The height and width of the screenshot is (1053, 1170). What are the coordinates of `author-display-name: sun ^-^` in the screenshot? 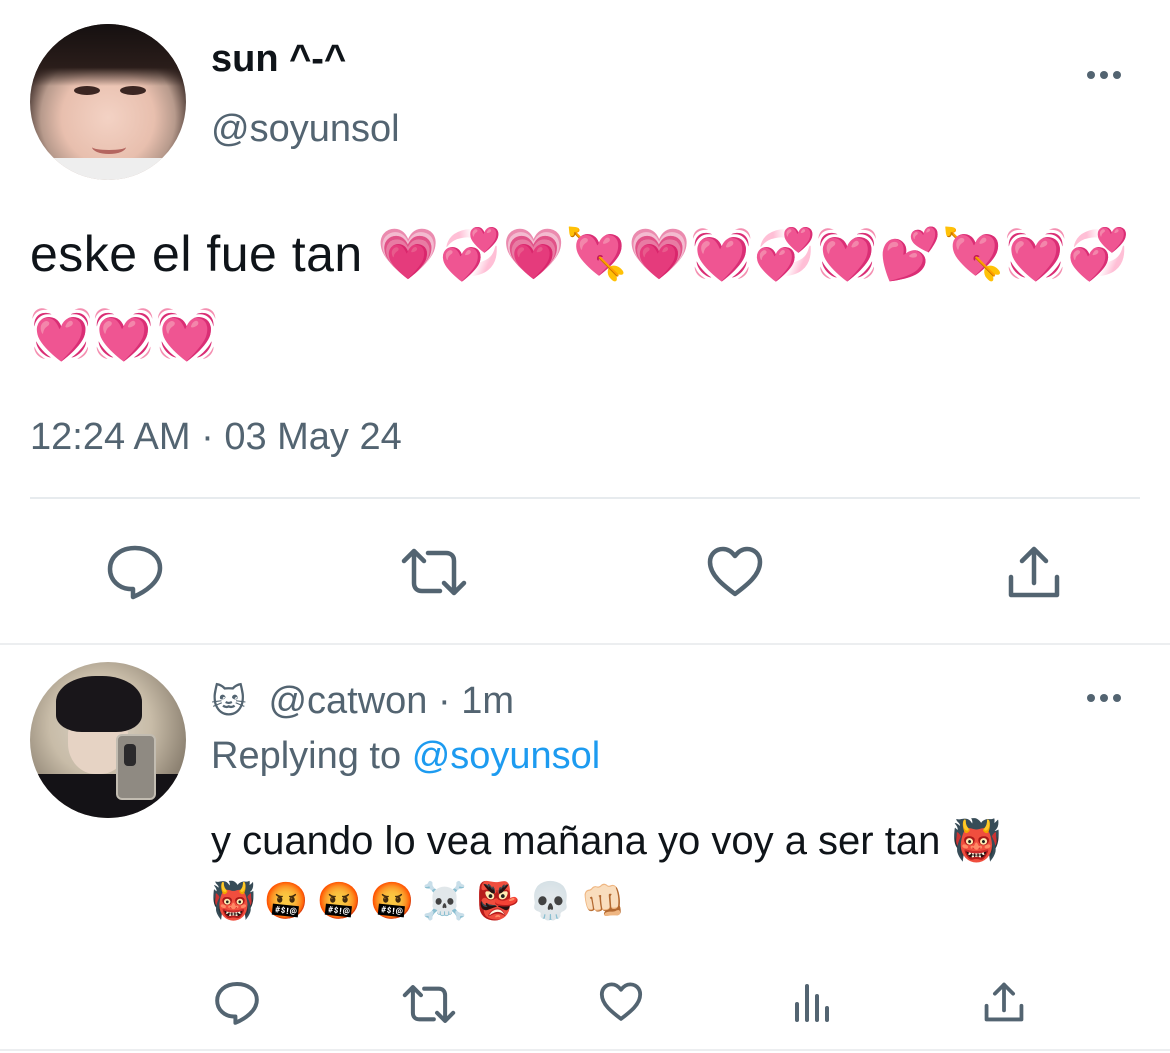 It's located at (278, 59).